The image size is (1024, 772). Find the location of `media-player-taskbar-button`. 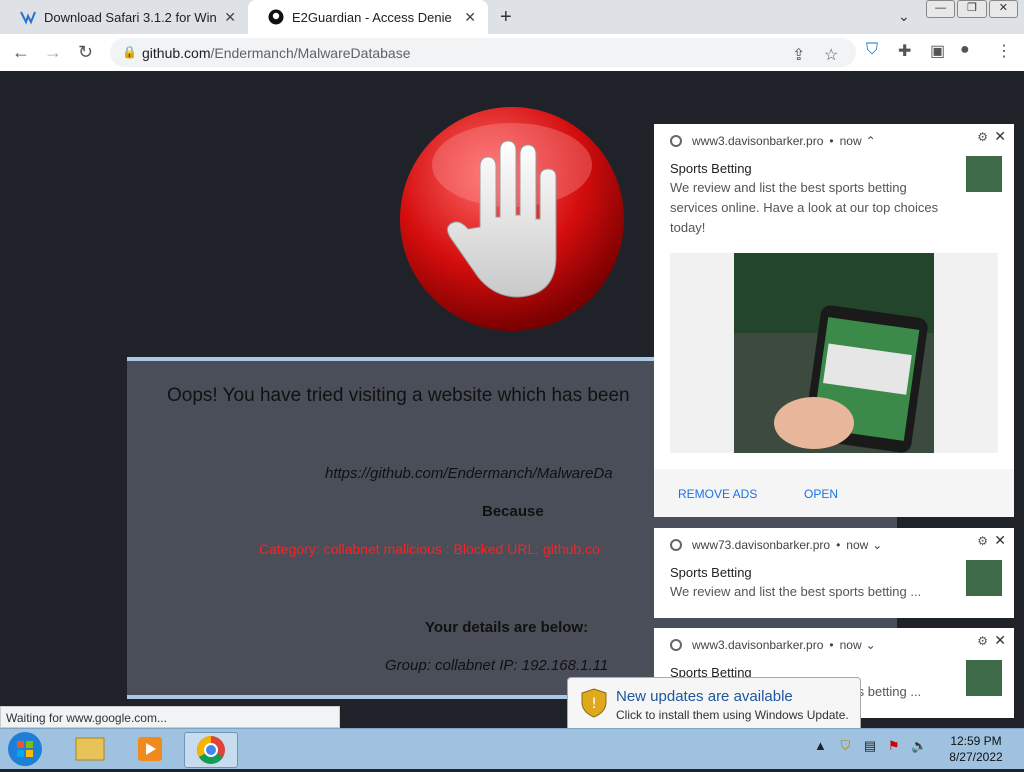

media-player-taskbar-button is located at coordinates (150, 749).